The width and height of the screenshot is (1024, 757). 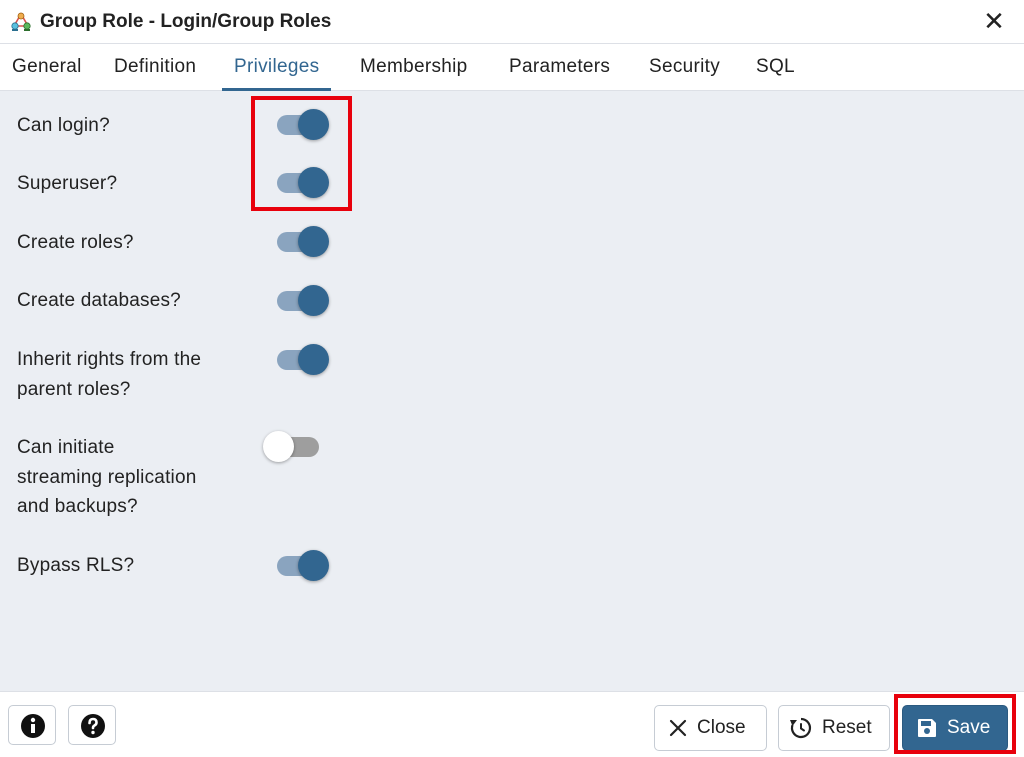 I want to click on tab-membership: Membership, so click(x=414, y=67).